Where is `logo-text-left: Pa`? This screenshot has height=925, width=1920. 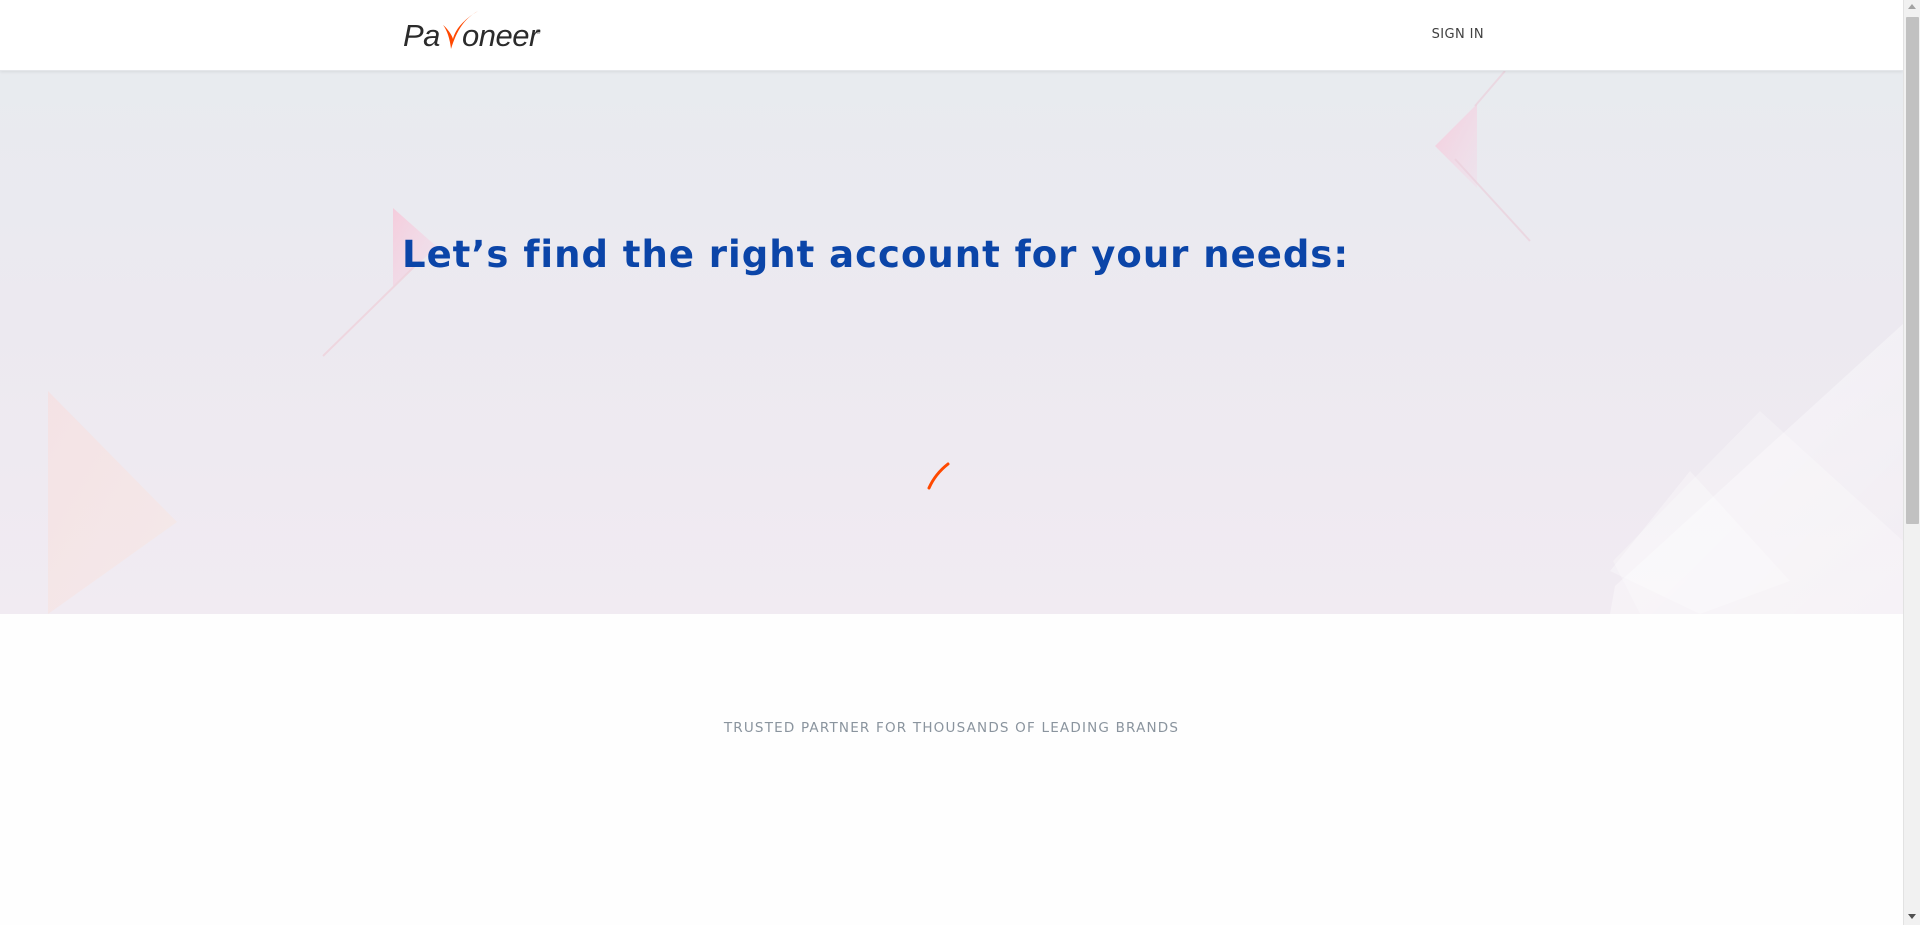 logo-text-left: Pa is located at coordinates (421, 35).